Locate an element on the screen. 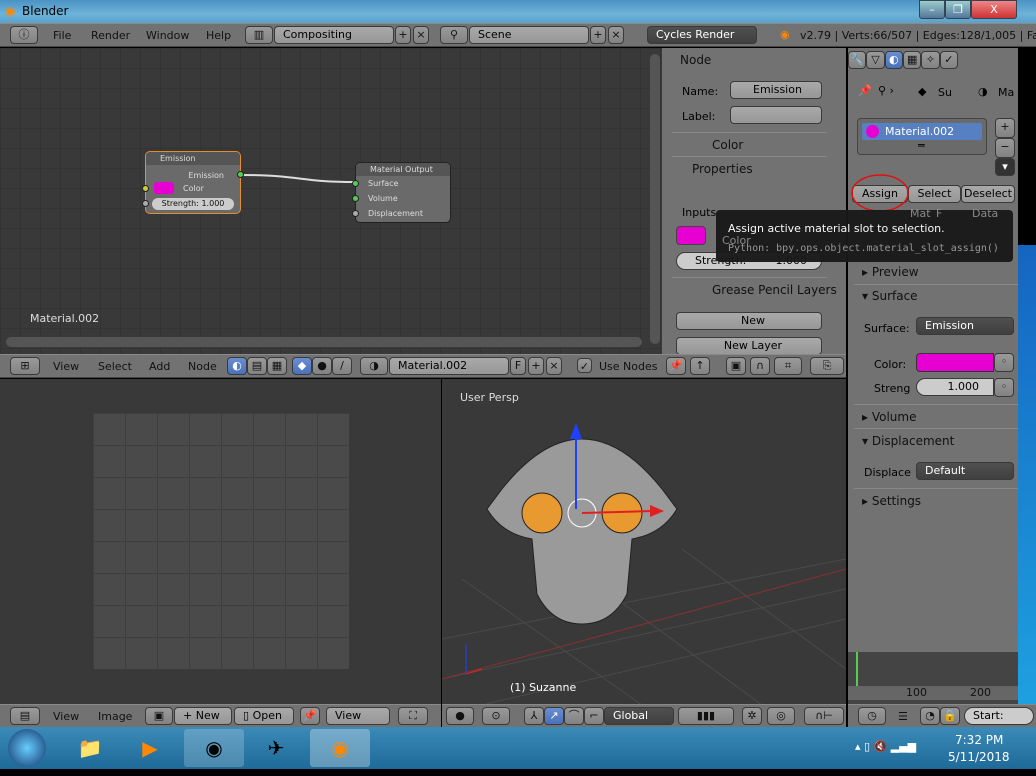 This screenshot has width=1036, height=776. remove-layout-icon: × is located at coordinates (421, 35).